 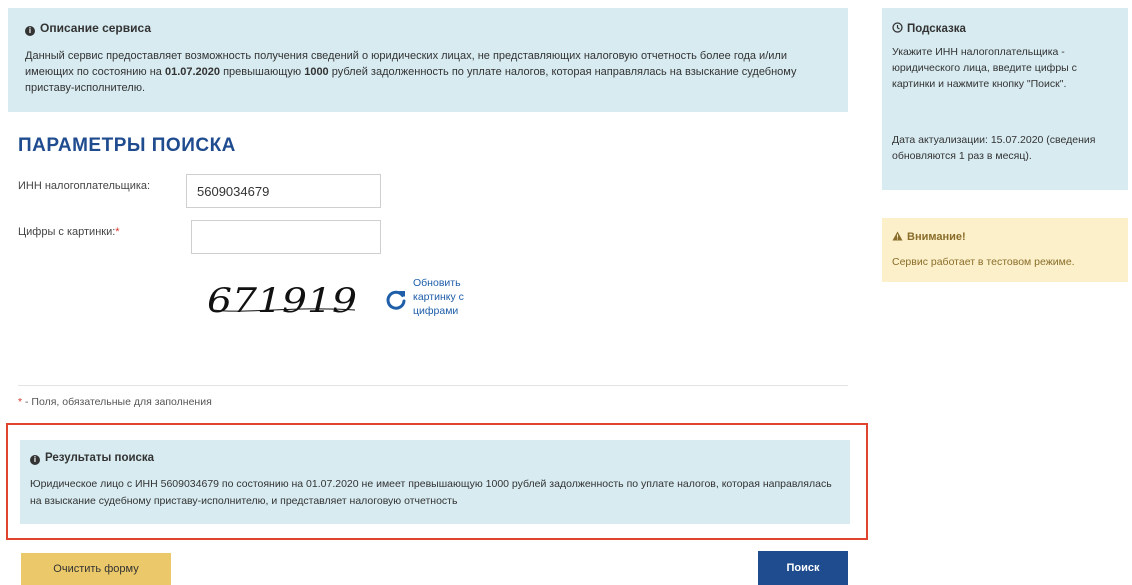 I want to click on captcha-digits: 671919, so click(x=282, y=301).